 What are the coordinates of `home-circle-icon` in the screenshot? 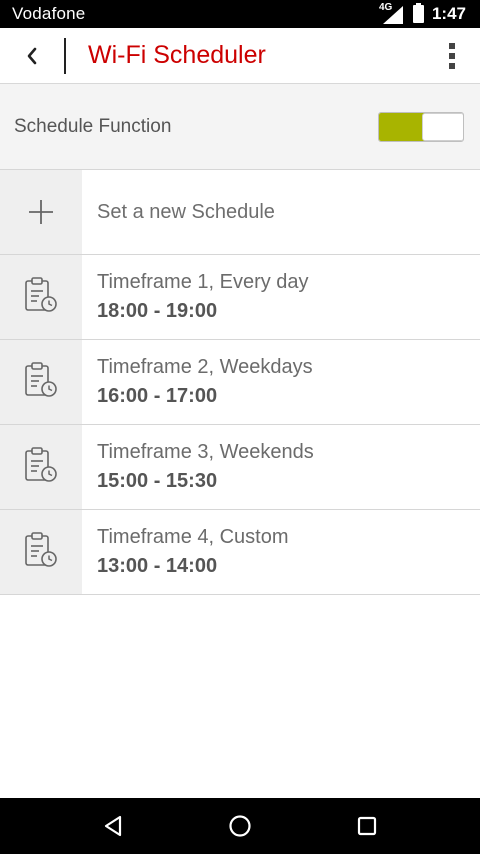 It's located at (240, 826).